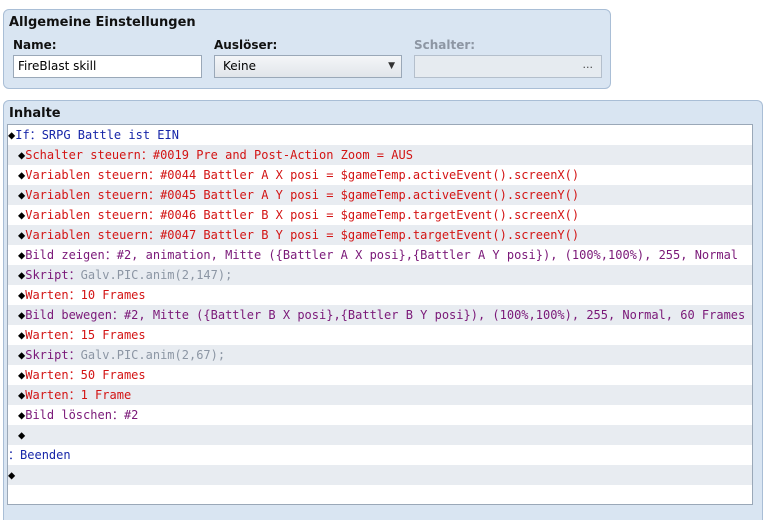  I want to click on command-params: 10 Frames, so click(113, 295).